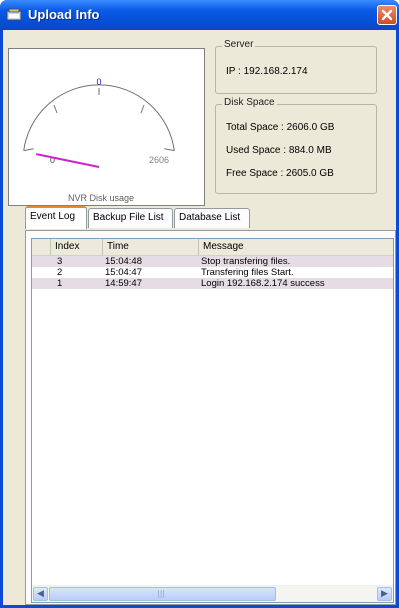 This screenshot has width=399, height=608. I want to click on scroll-right-button: ▶, so click(384, 594).